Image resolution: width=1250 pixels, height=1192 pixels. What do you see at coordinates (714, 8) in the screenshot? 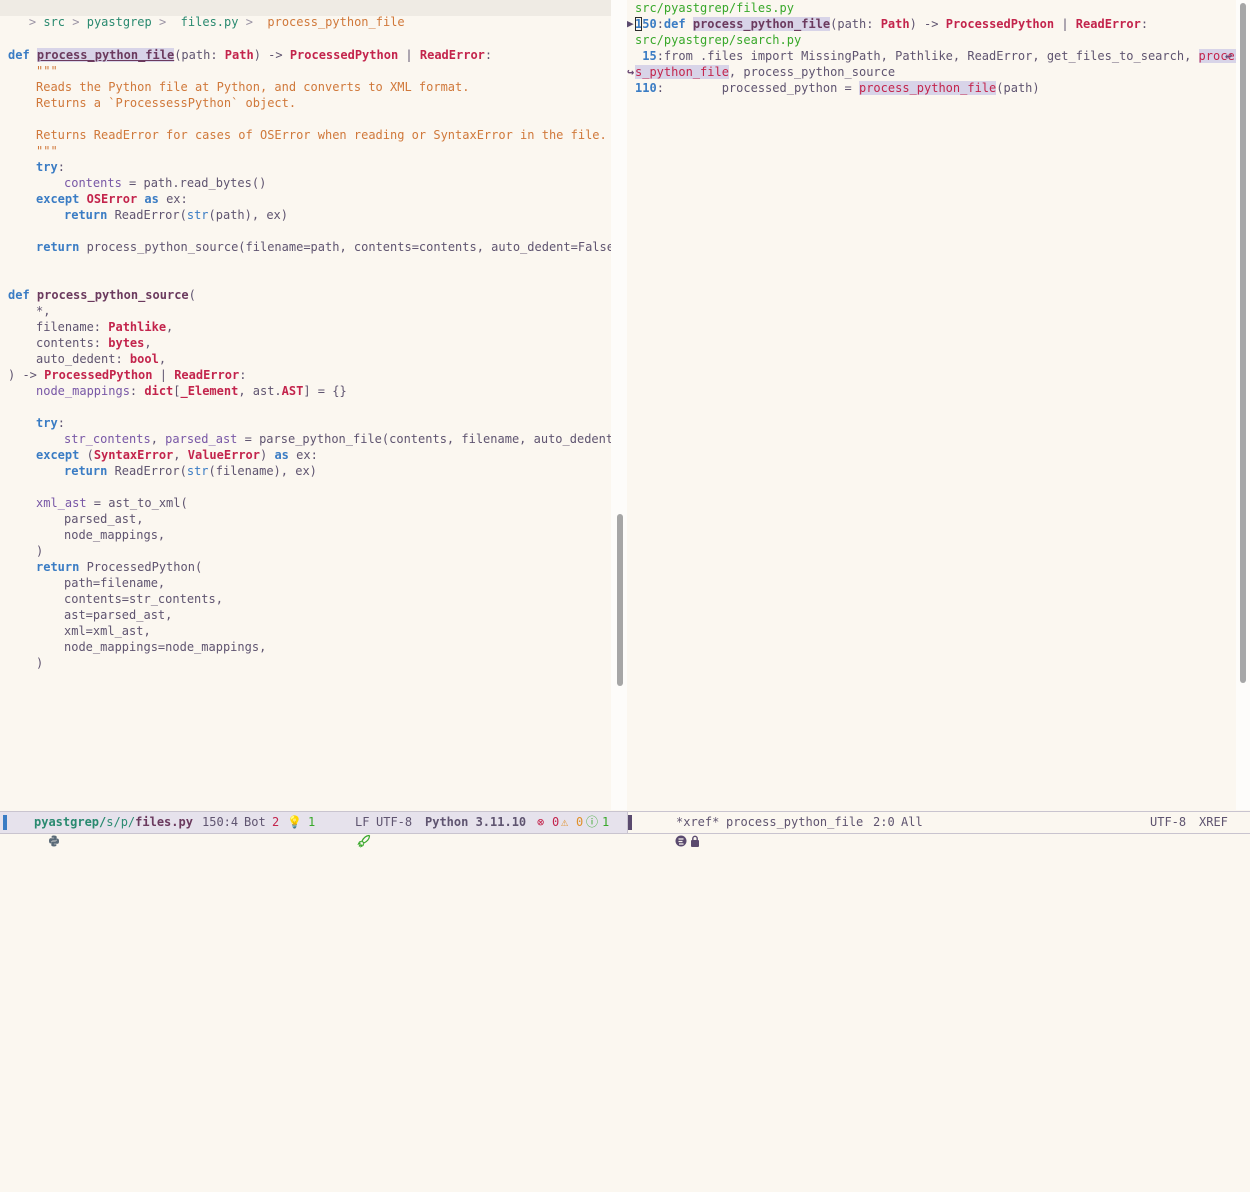
I see `xref-file-header: src/pyastgrep/files.py` at bounding box center [714, 8].